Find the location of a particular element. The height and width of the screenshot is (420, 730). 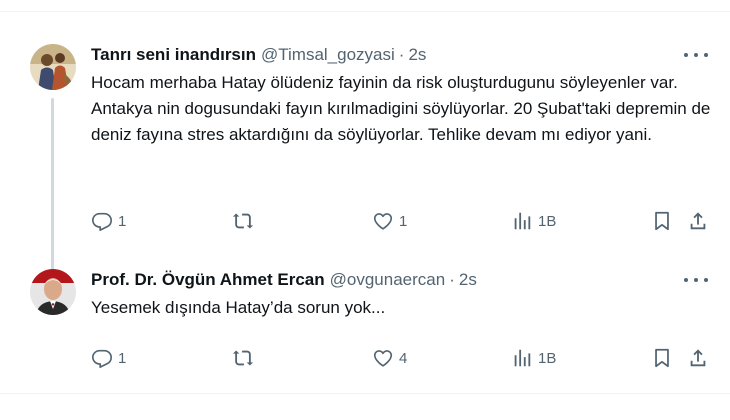

like-button: 4 is located at coordinates (389, 358).